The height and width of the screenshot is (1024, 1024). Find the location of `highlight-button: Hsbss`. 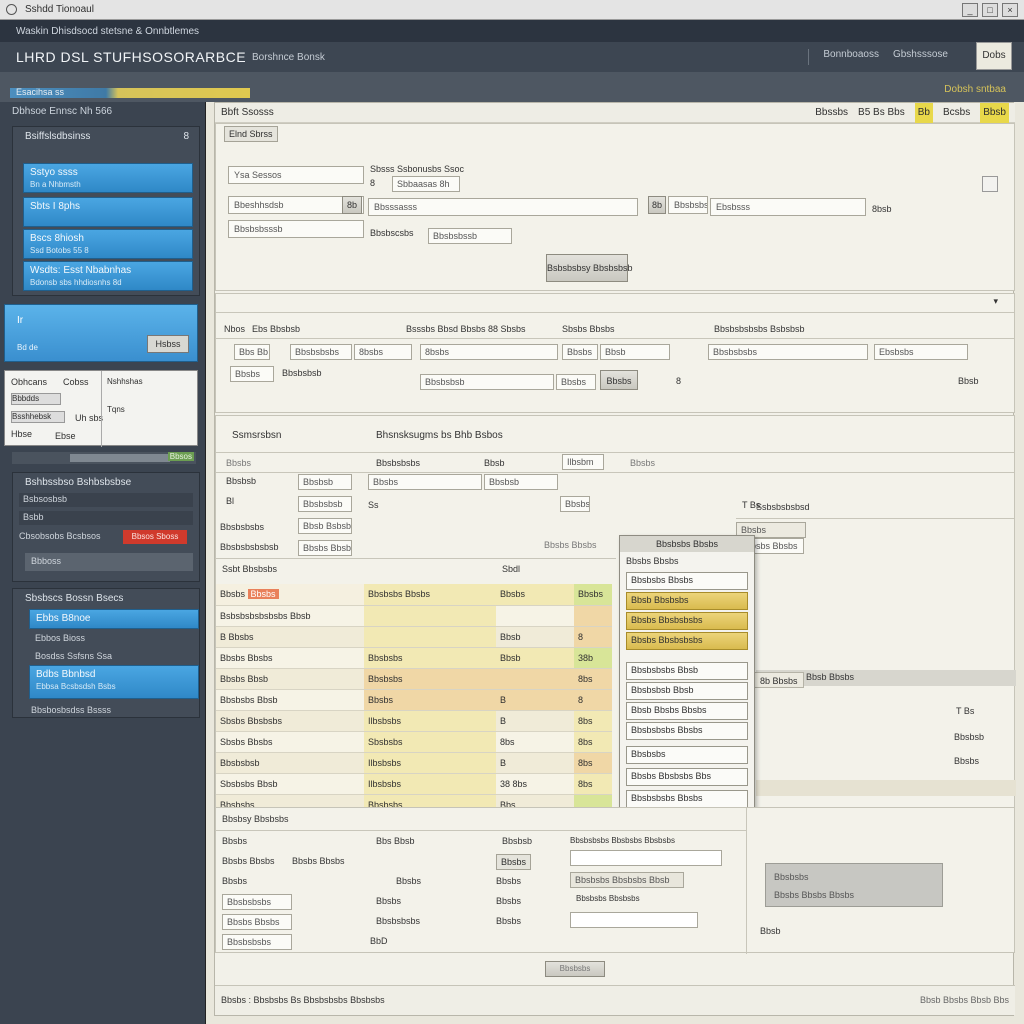

highlight-button: Hsbss is located at coordinates (168, 344).